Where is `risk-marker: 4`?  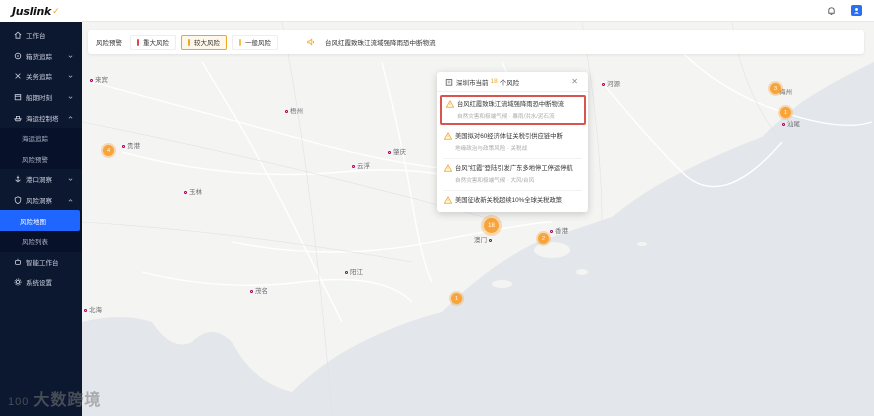 risk-marker: 4 is located at coordinates (108, 150).